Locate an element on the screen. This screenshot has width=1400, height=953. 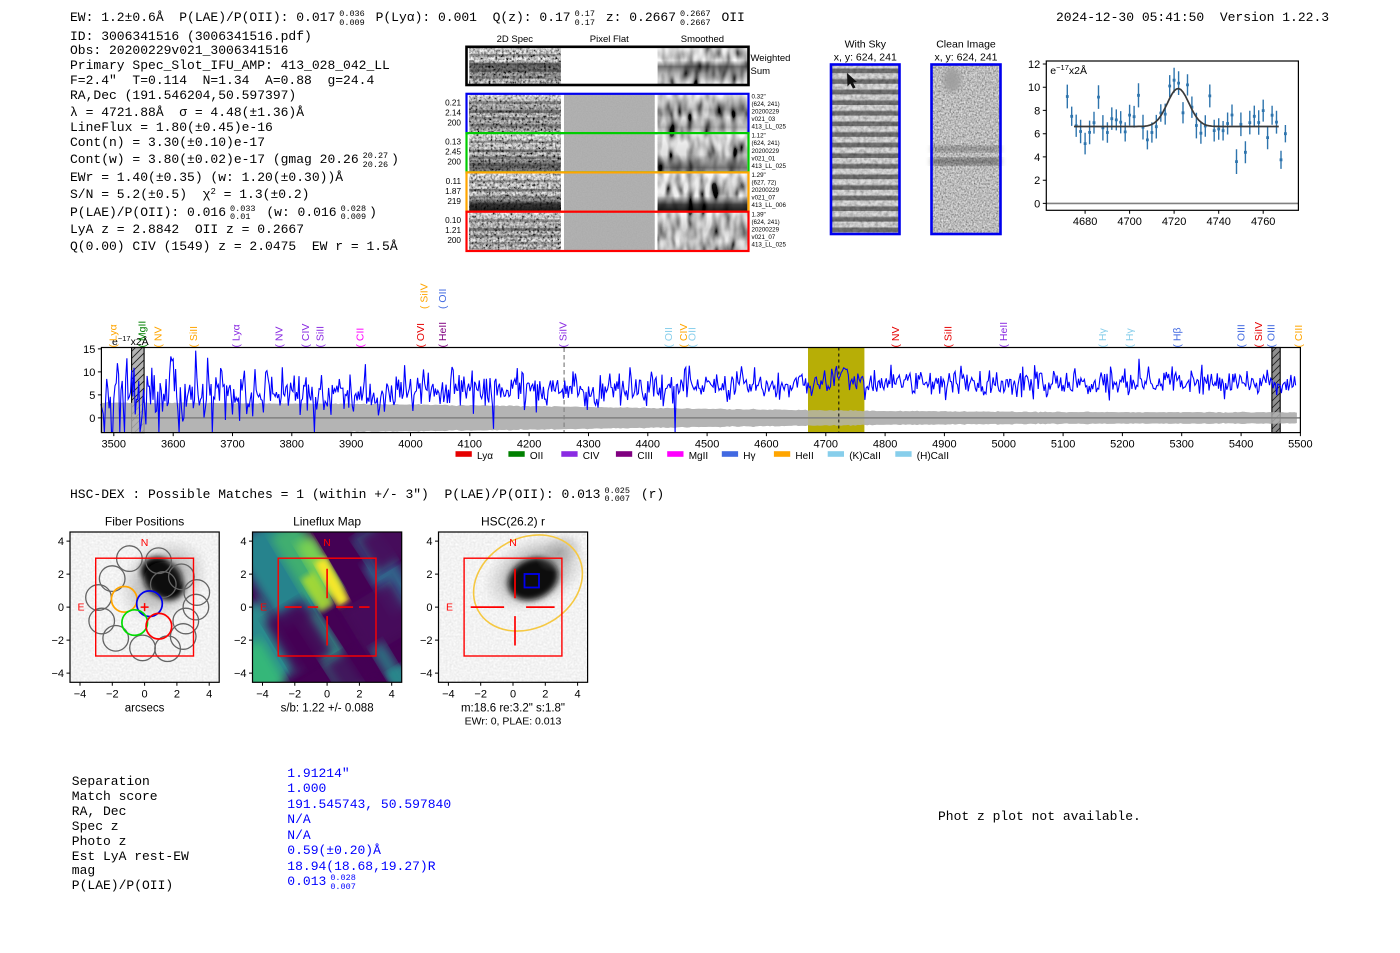
svg-text: ( CIV is located at coordinates (306, 336).